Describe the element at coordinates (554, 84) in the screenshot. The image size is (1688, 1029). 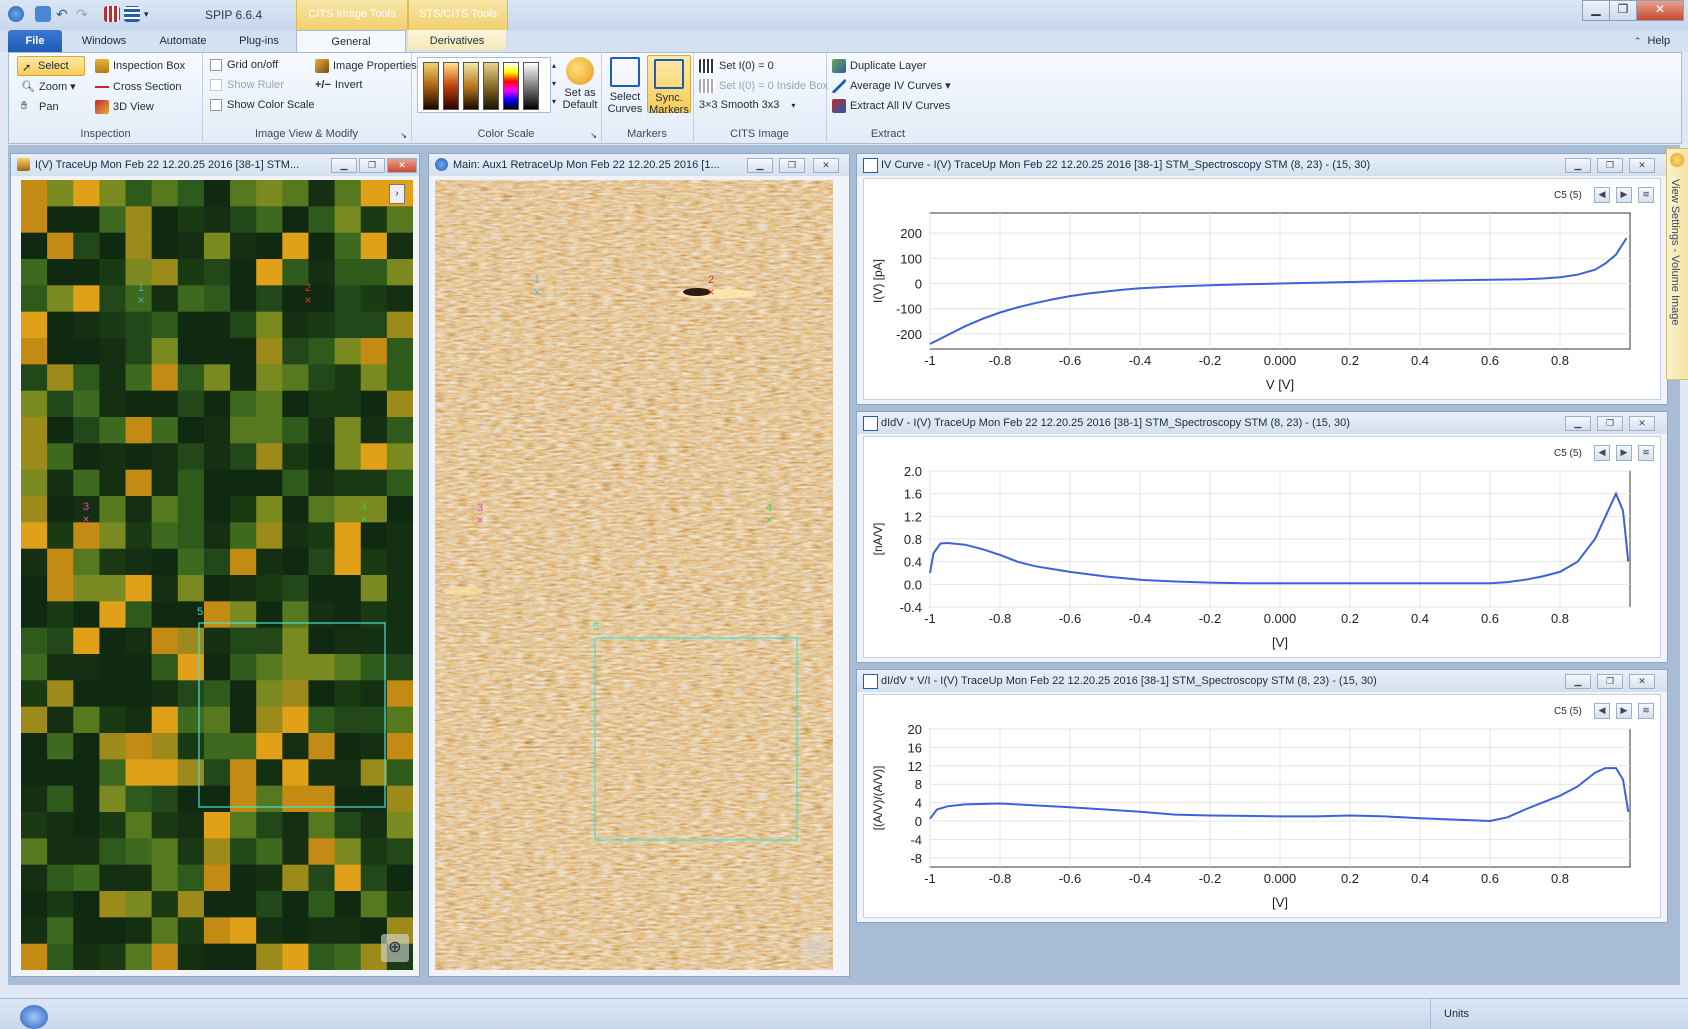
I see `gallery-scroll: ▴ ▾ ▾` at that location.